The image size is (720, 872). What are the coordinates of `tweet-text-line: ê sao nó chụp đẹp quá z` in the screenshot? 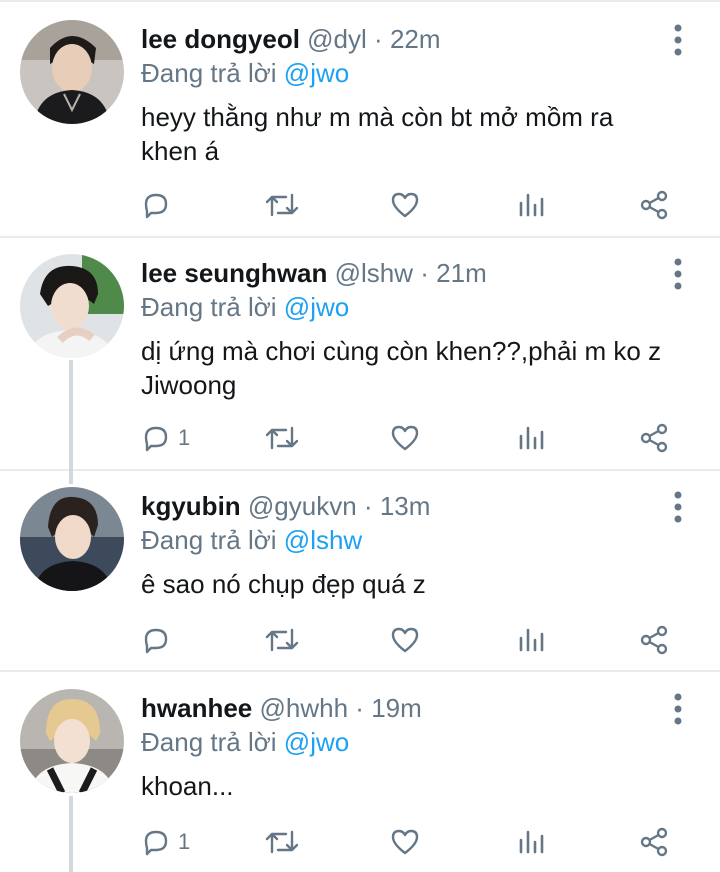 It's located at (283, 584).